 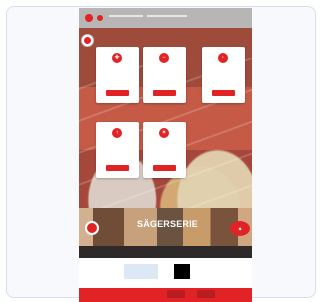 I want to click on shield-icon: ✚, so click(x=117, y=58).